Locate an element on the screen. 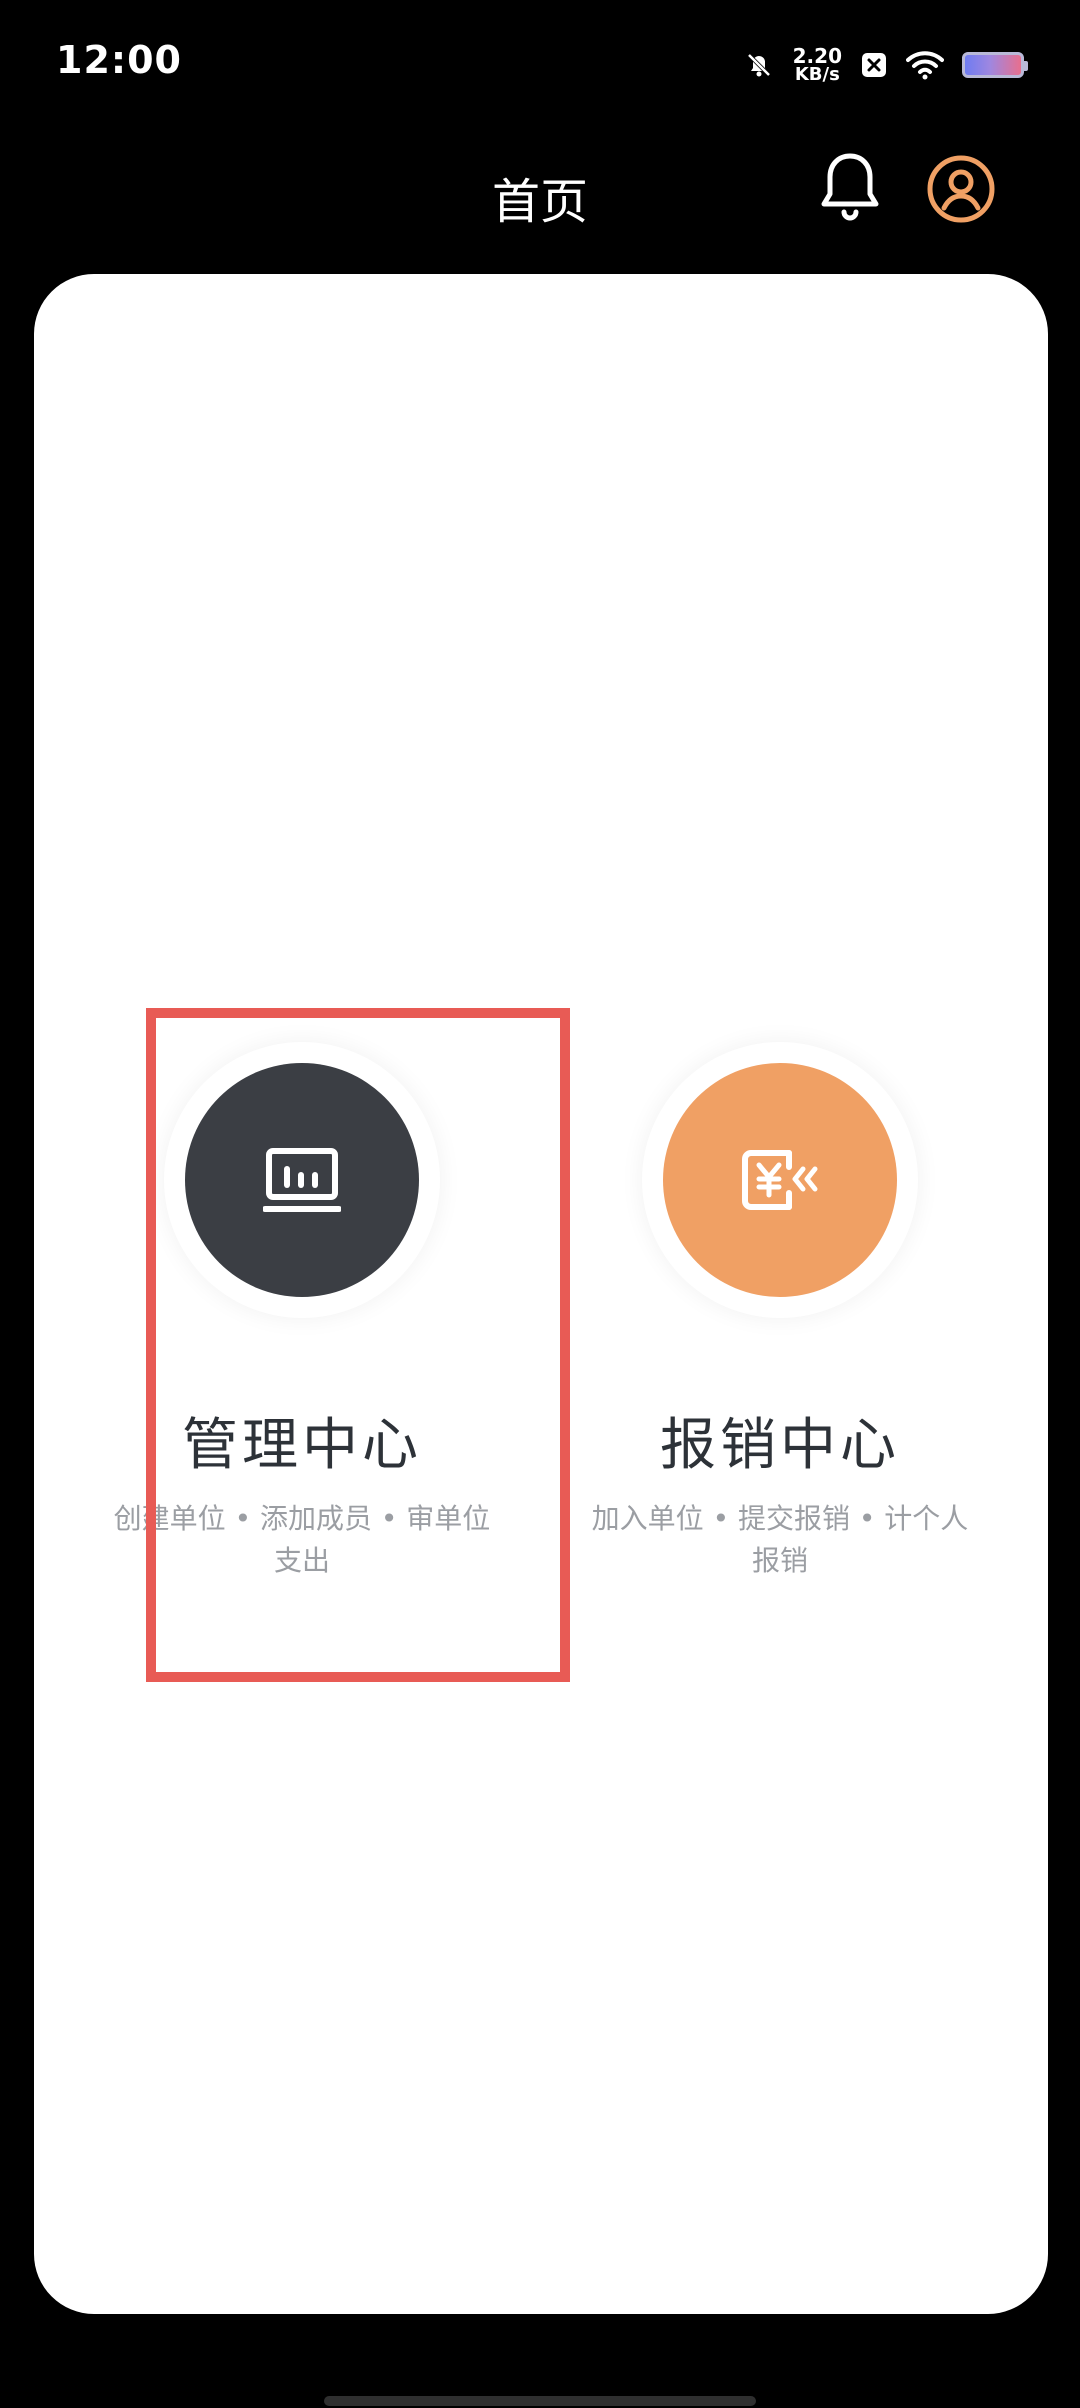 The image size is (1080, 2408). top-bar: 首页 is located at coordinates (540, 195).